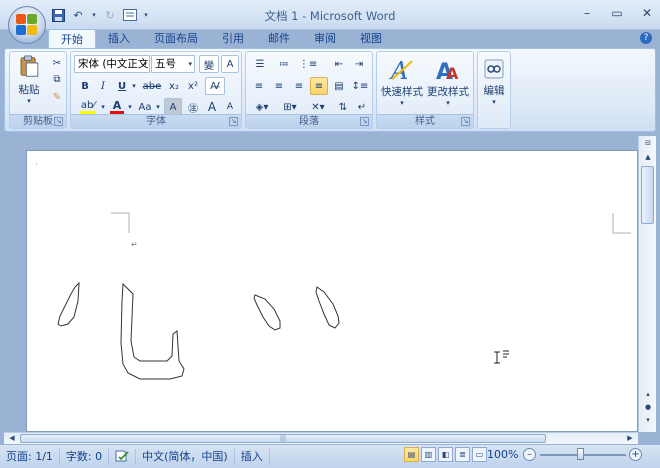 The width and height of the screenshot is (660, 468). I want to click on editing-group: 编辑 ▾, so click(494, 90).